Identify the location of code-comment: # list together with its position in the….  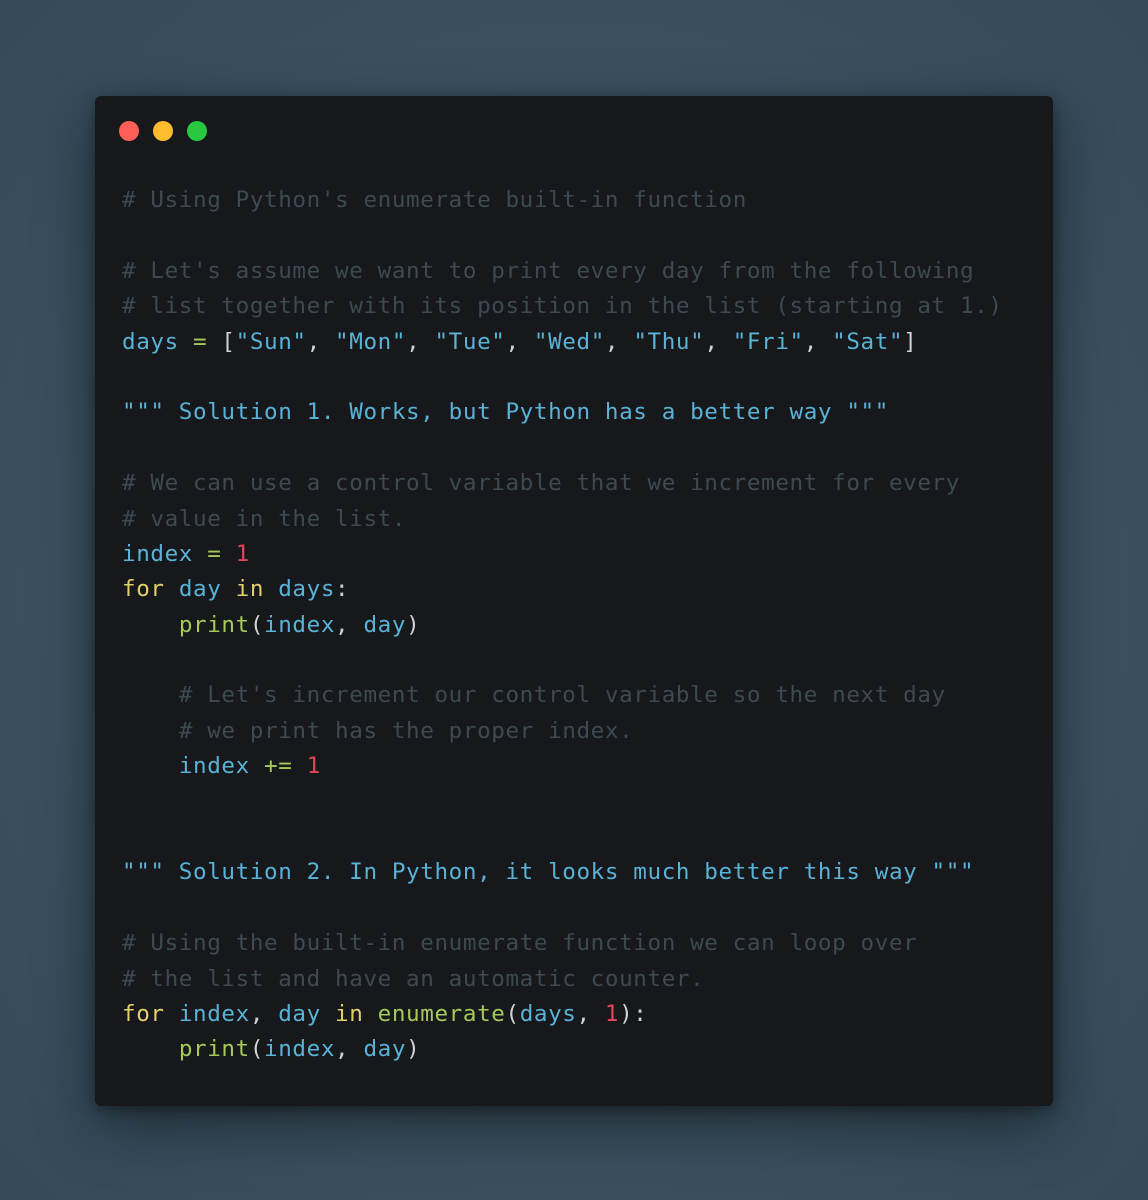
(562, 306).